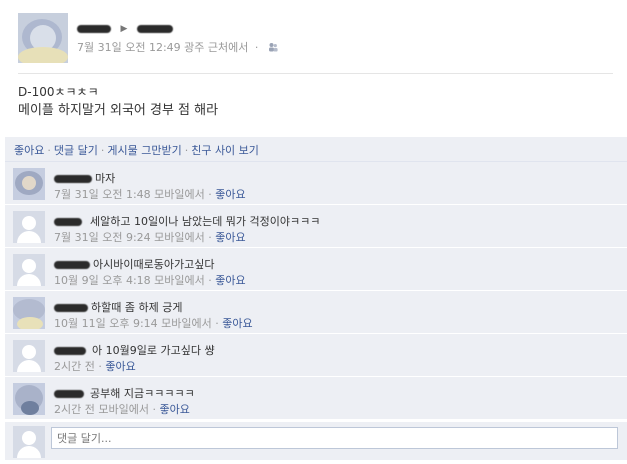 This screenshot has height=464, width=627. What do you see at coordinates (29, 150) in the screenshot?
I see `like-link: 좋아요` at bounding box center [29, 150].